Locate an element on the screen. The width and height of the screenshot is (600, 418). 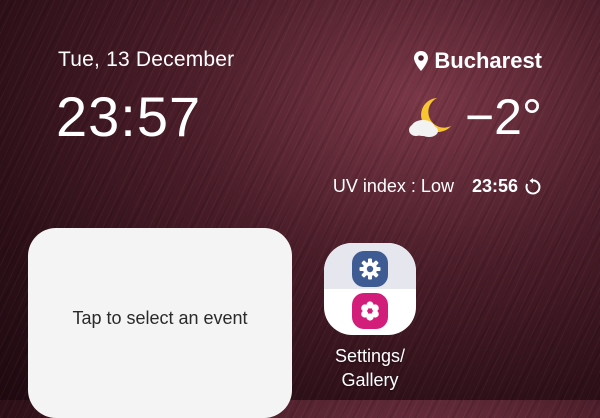
gear-icon is located at coordinates (370, 269).